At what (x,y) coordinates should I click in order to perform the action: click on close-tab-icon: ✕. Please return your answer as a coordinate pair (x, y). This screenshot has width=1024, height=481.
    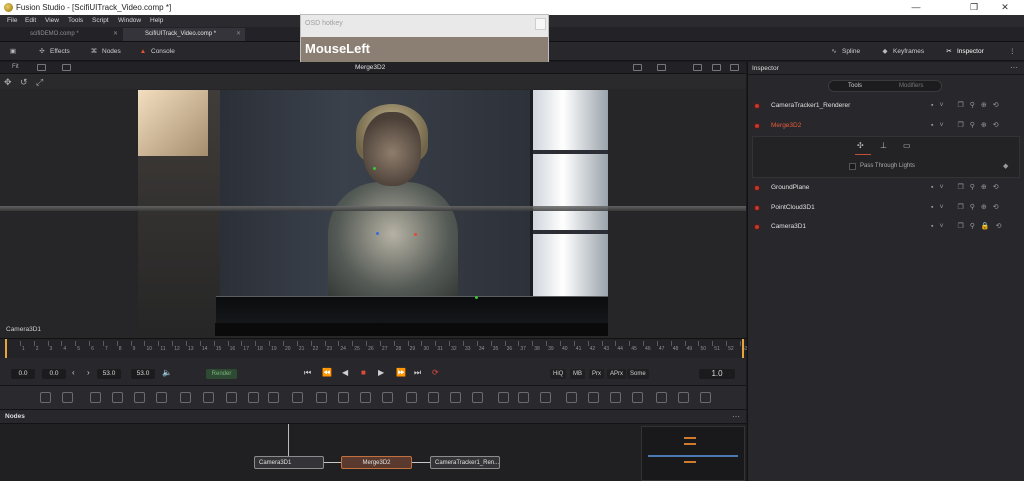
    Looking at the image, I should click on (238, 34).